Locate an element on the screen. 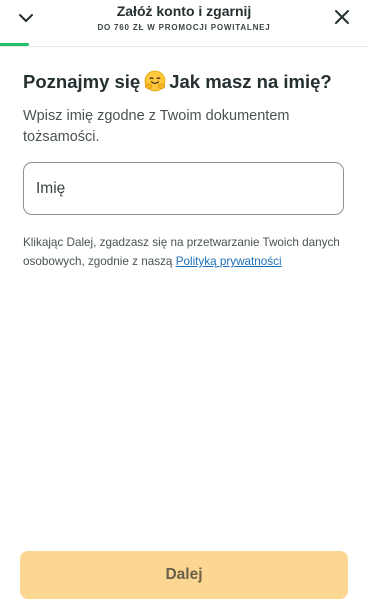 This screenshot has height=604, width=368. close-button is located at coordinates (342, 17).